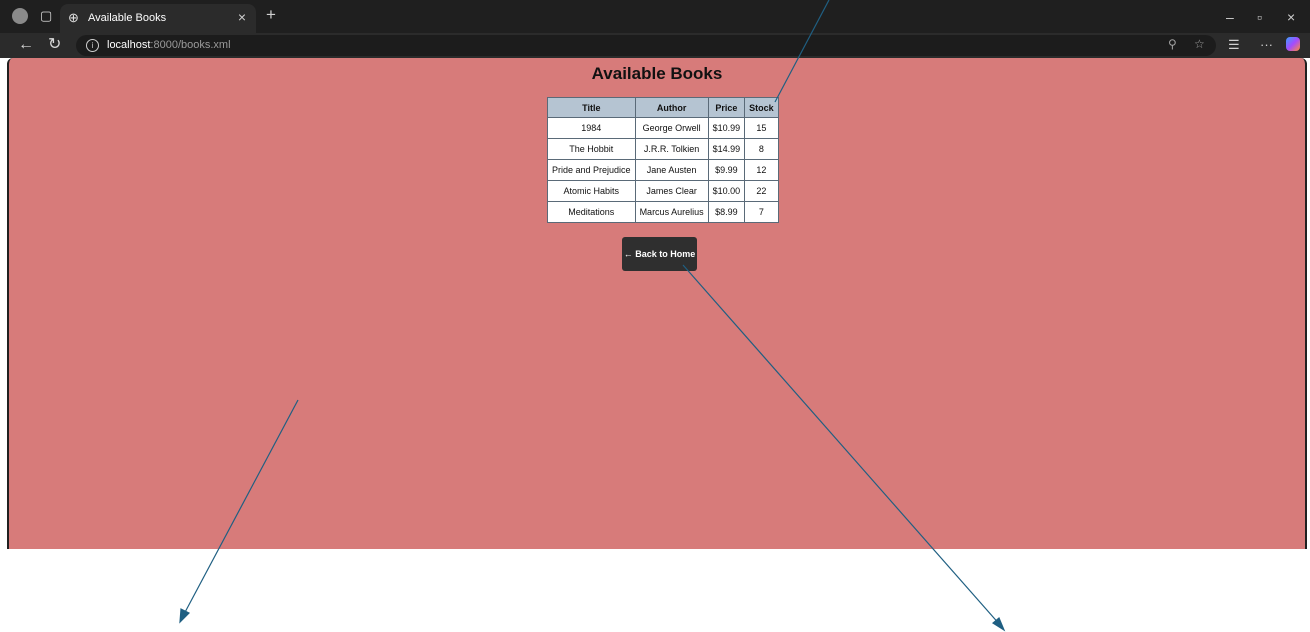 The image size is (1310, 632). Describe the element at coordinates (1172, 44) in the screenshot. I see `zoom-icon: ⚲` at that location.